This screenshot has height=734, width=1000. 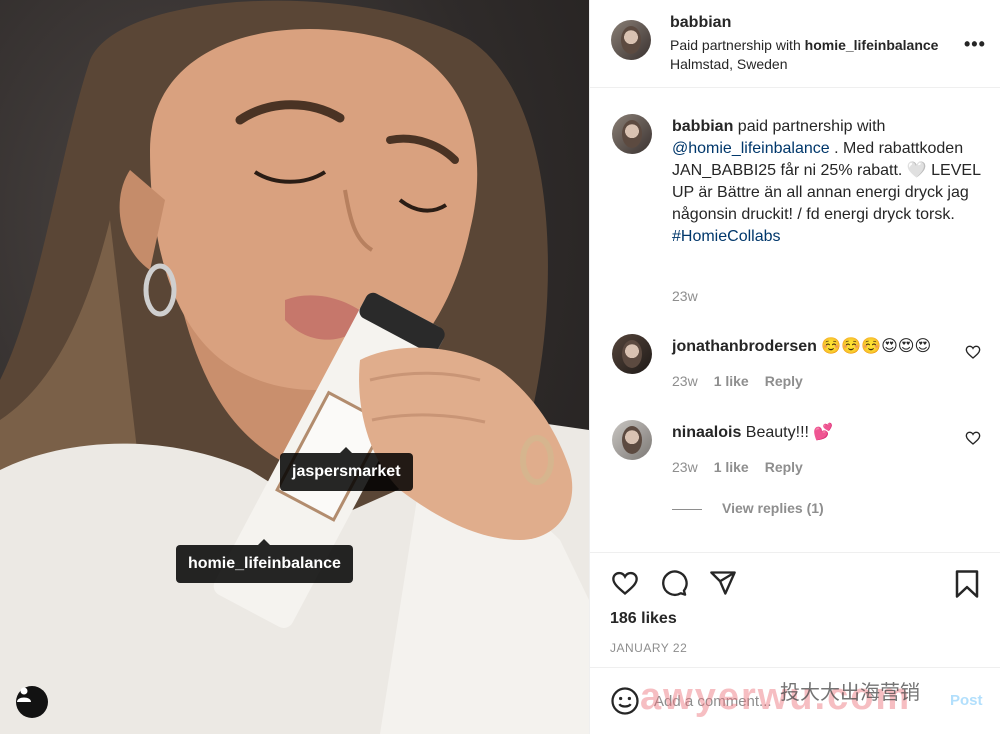 I want to click on photo-tag-jaspersmarket: jaspersmarket, so click(x=346, y=469).